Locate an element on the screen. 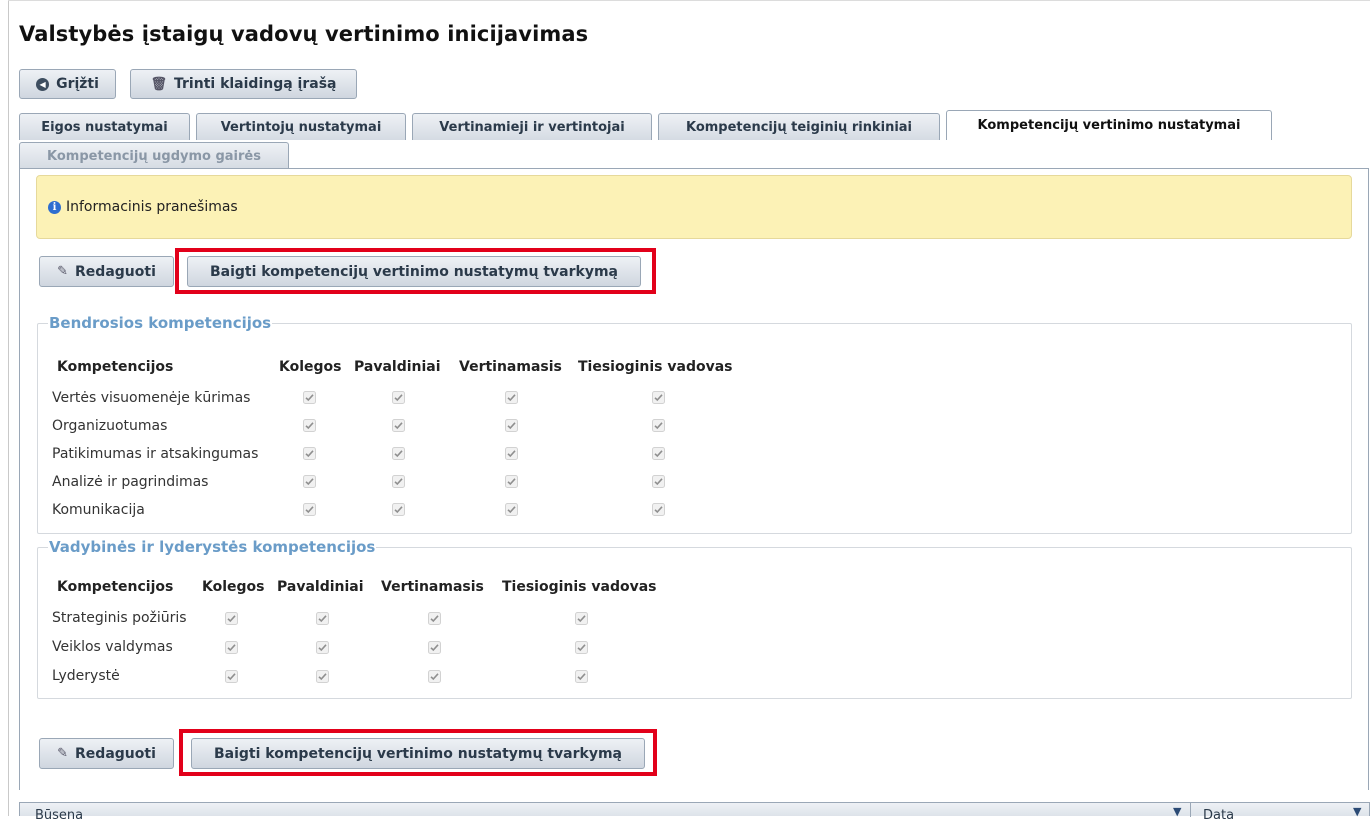  competency-row-label: Strateginis požiūris is located at coordinates (119, 618).